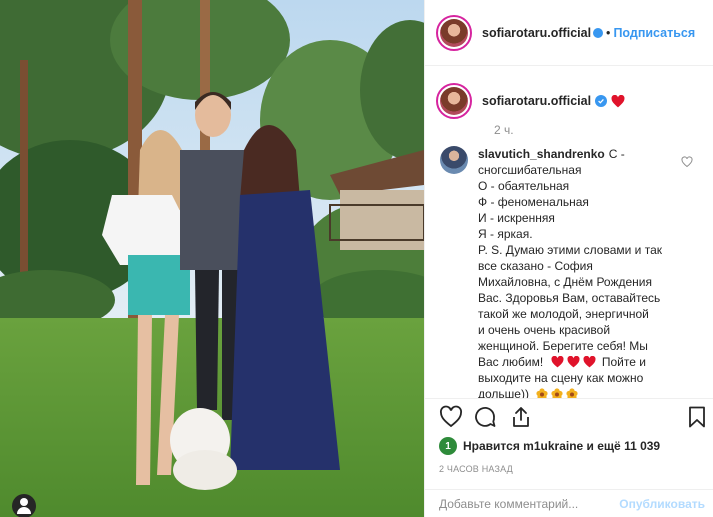  What do you see at coordinates (451, 417) in the screenshot?
I see `like-heart-icon` at bounding box center [451, 417].